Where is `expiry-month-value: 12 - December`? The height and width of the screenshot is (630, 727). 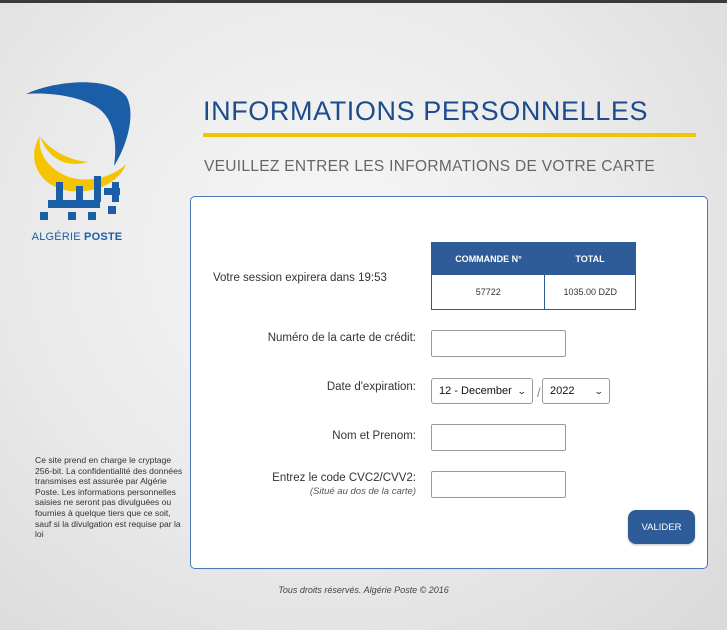 expiry-month-value: 12 - December is located at coordinates (475, 391).